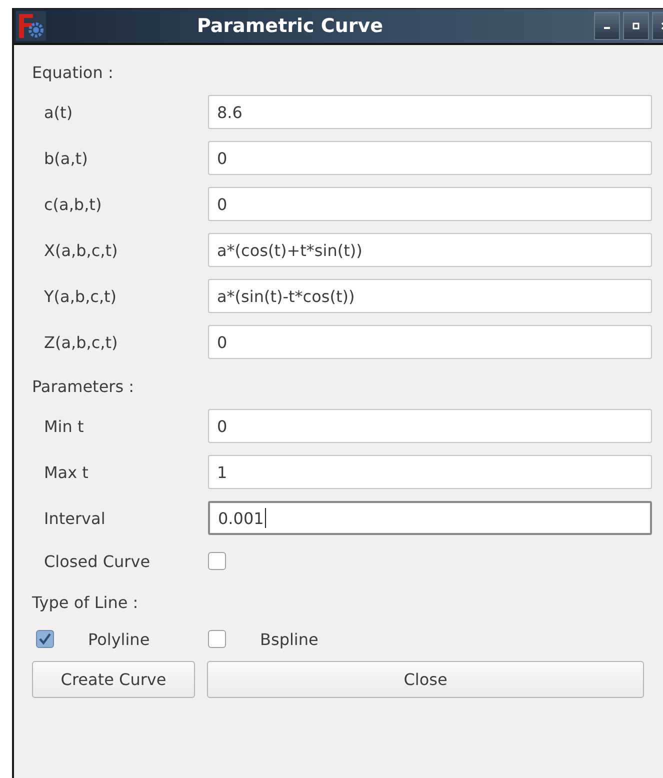  I want to click on section-heading: Parameters :, so click(84, 387).